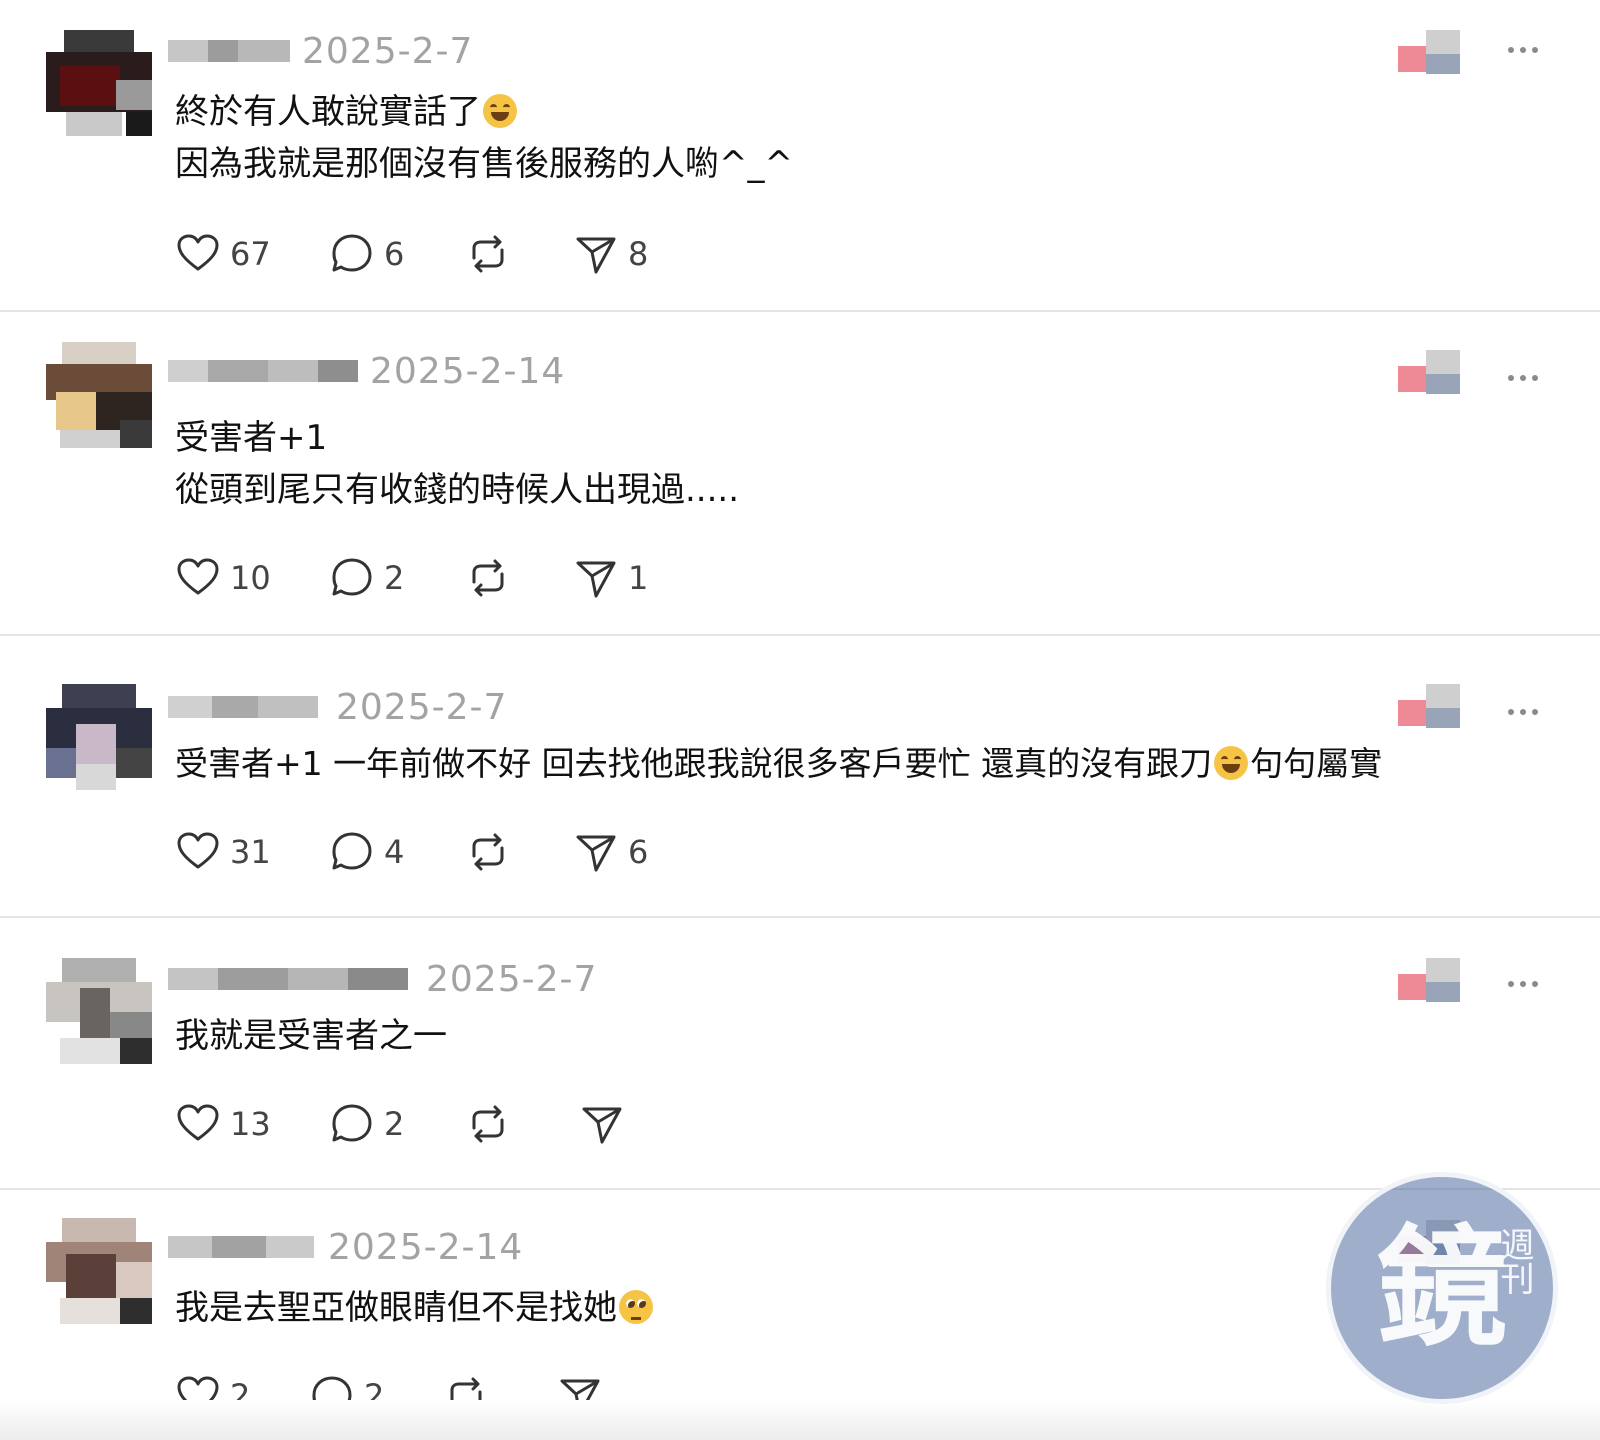 Image resolution: width=1600 pixels, height=1440 pixels. What do you see at coordinates (250, 578) in the screenshot?
I see `like-count: 10` at bounding box center [250, 578].